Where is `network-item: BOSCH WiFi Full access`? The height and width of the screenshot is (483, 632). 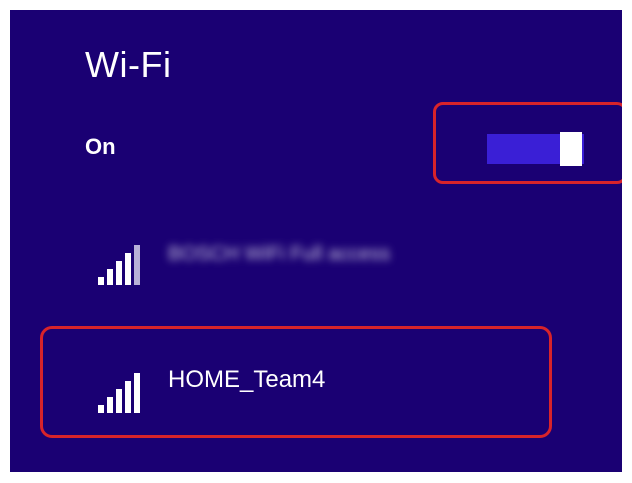 network-item: BOSCH WiFi Full access is located at coordinates (295, 257).